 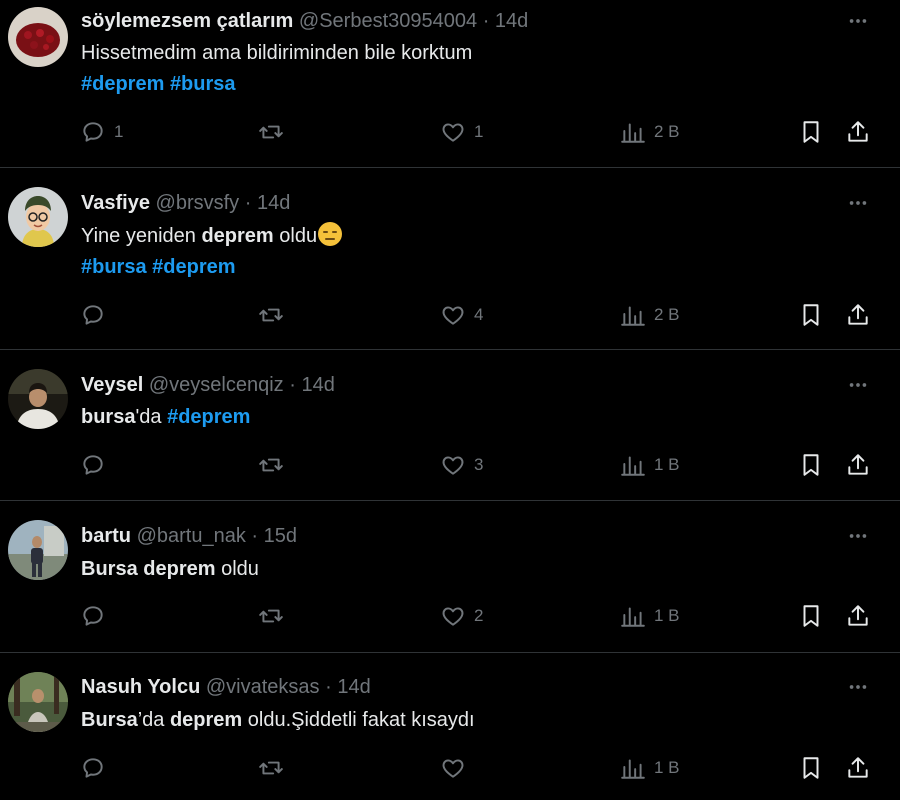 I want to click on author-handle: @bartu_nak, so click(x=191, y=536).